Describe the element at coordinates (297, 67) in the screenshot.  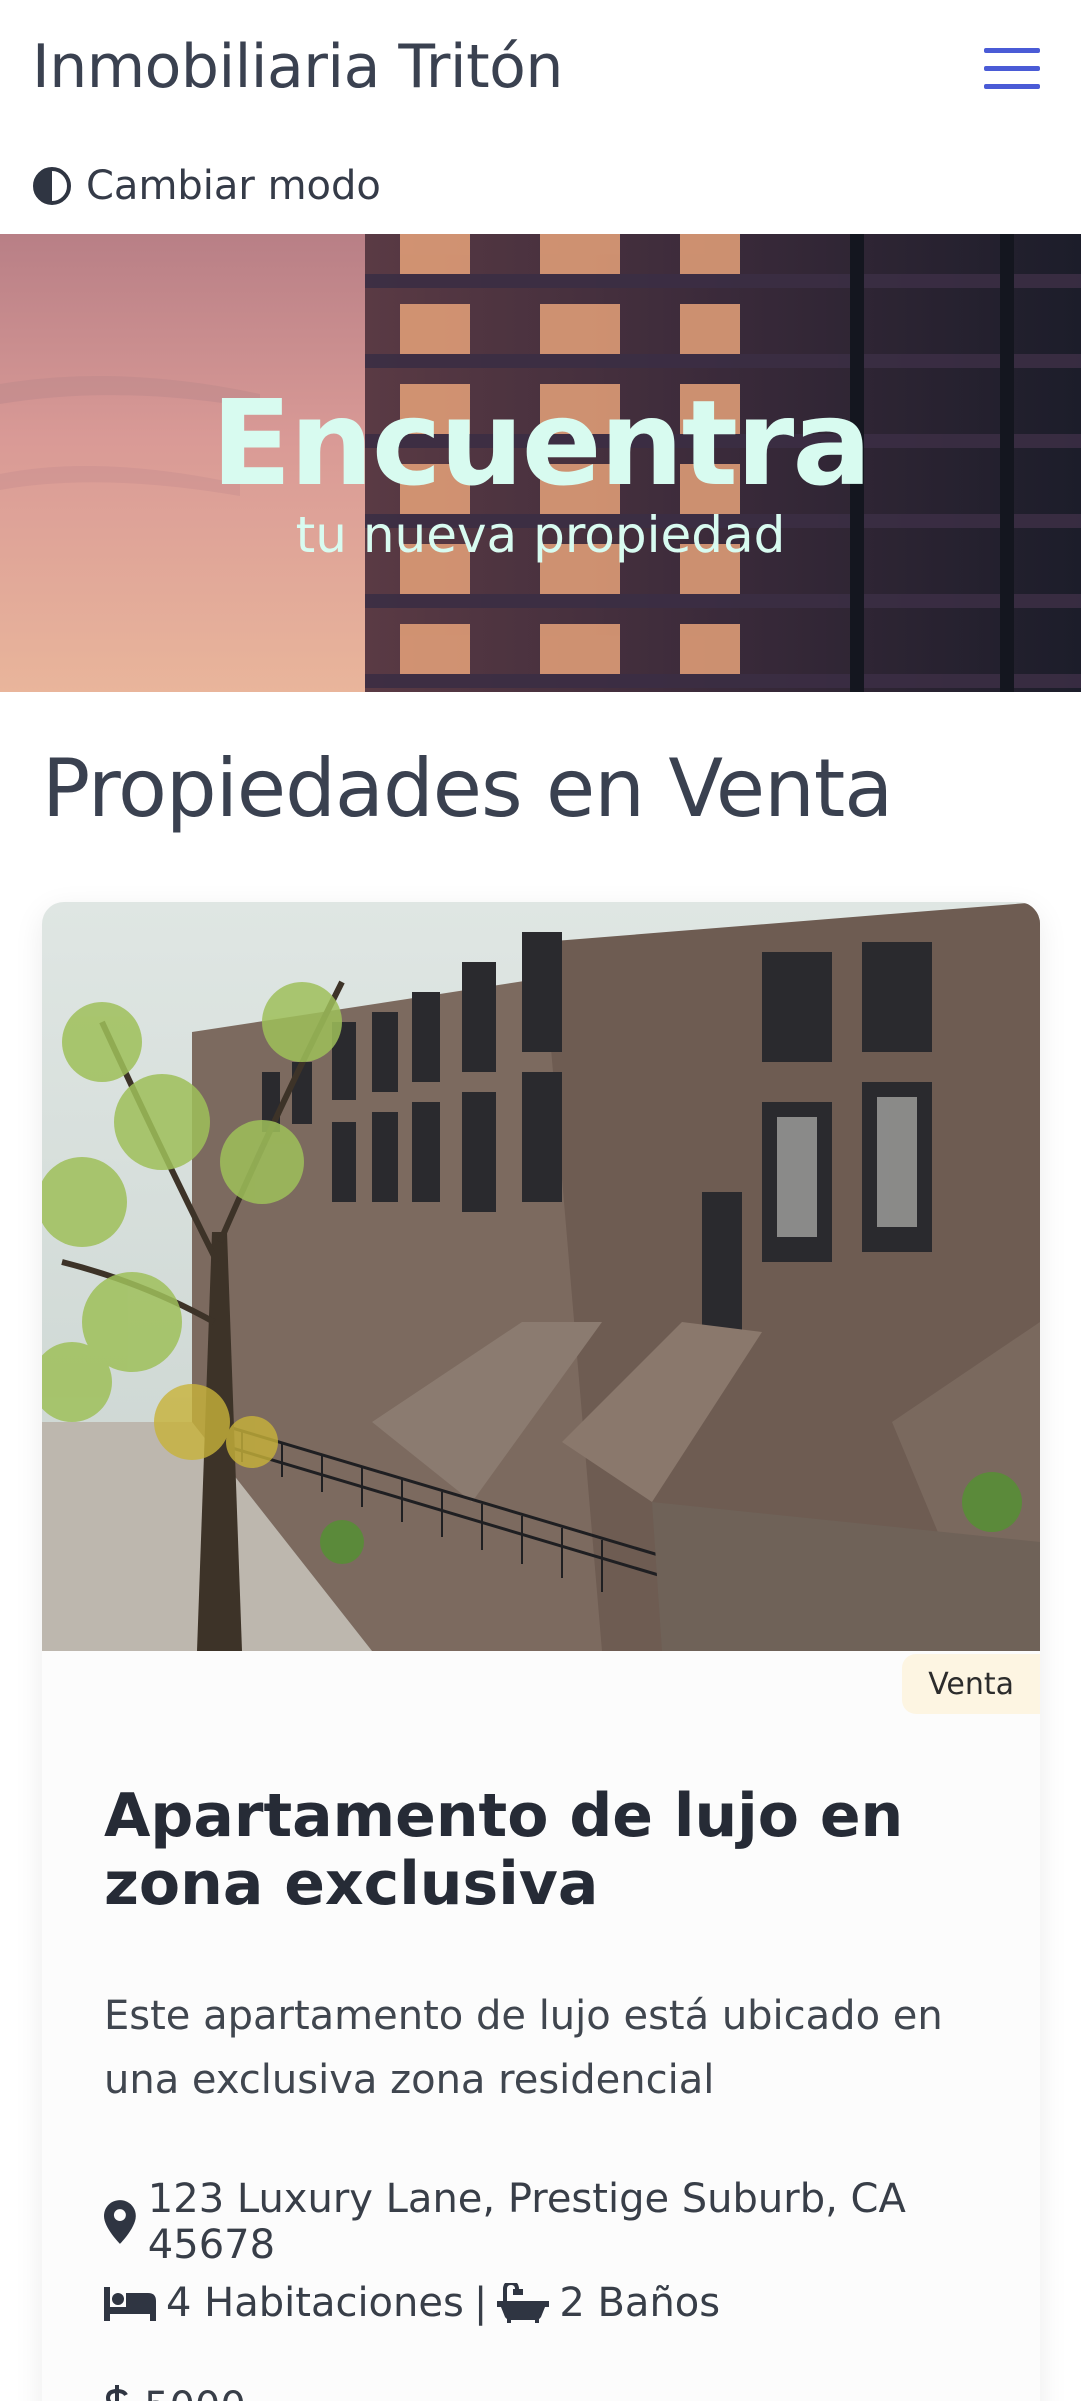
I see `site-brand: Inmobiliaria Tritón` at that location.